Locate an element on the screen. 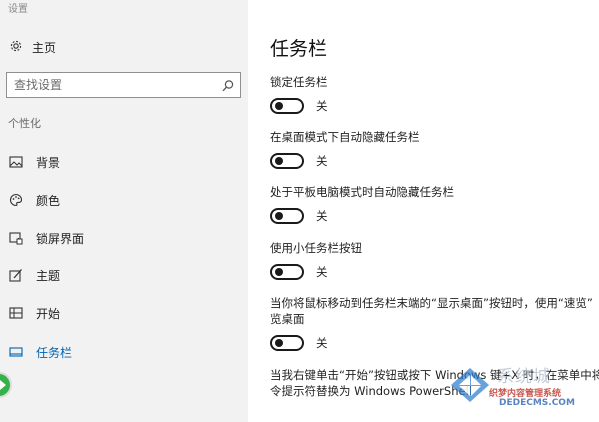  search-box is located at coordinates (123, 85).